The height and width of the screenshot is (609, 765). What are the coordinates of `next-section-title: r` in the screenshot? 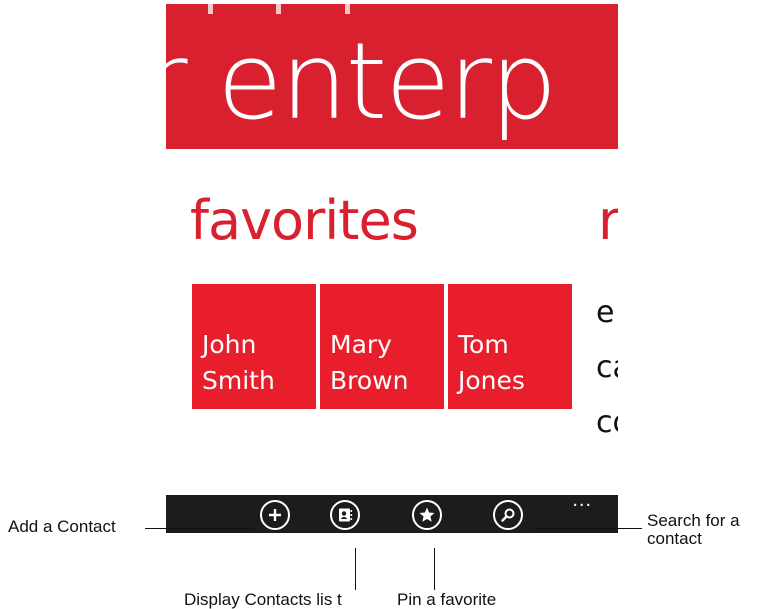 It's located at (608, 220).